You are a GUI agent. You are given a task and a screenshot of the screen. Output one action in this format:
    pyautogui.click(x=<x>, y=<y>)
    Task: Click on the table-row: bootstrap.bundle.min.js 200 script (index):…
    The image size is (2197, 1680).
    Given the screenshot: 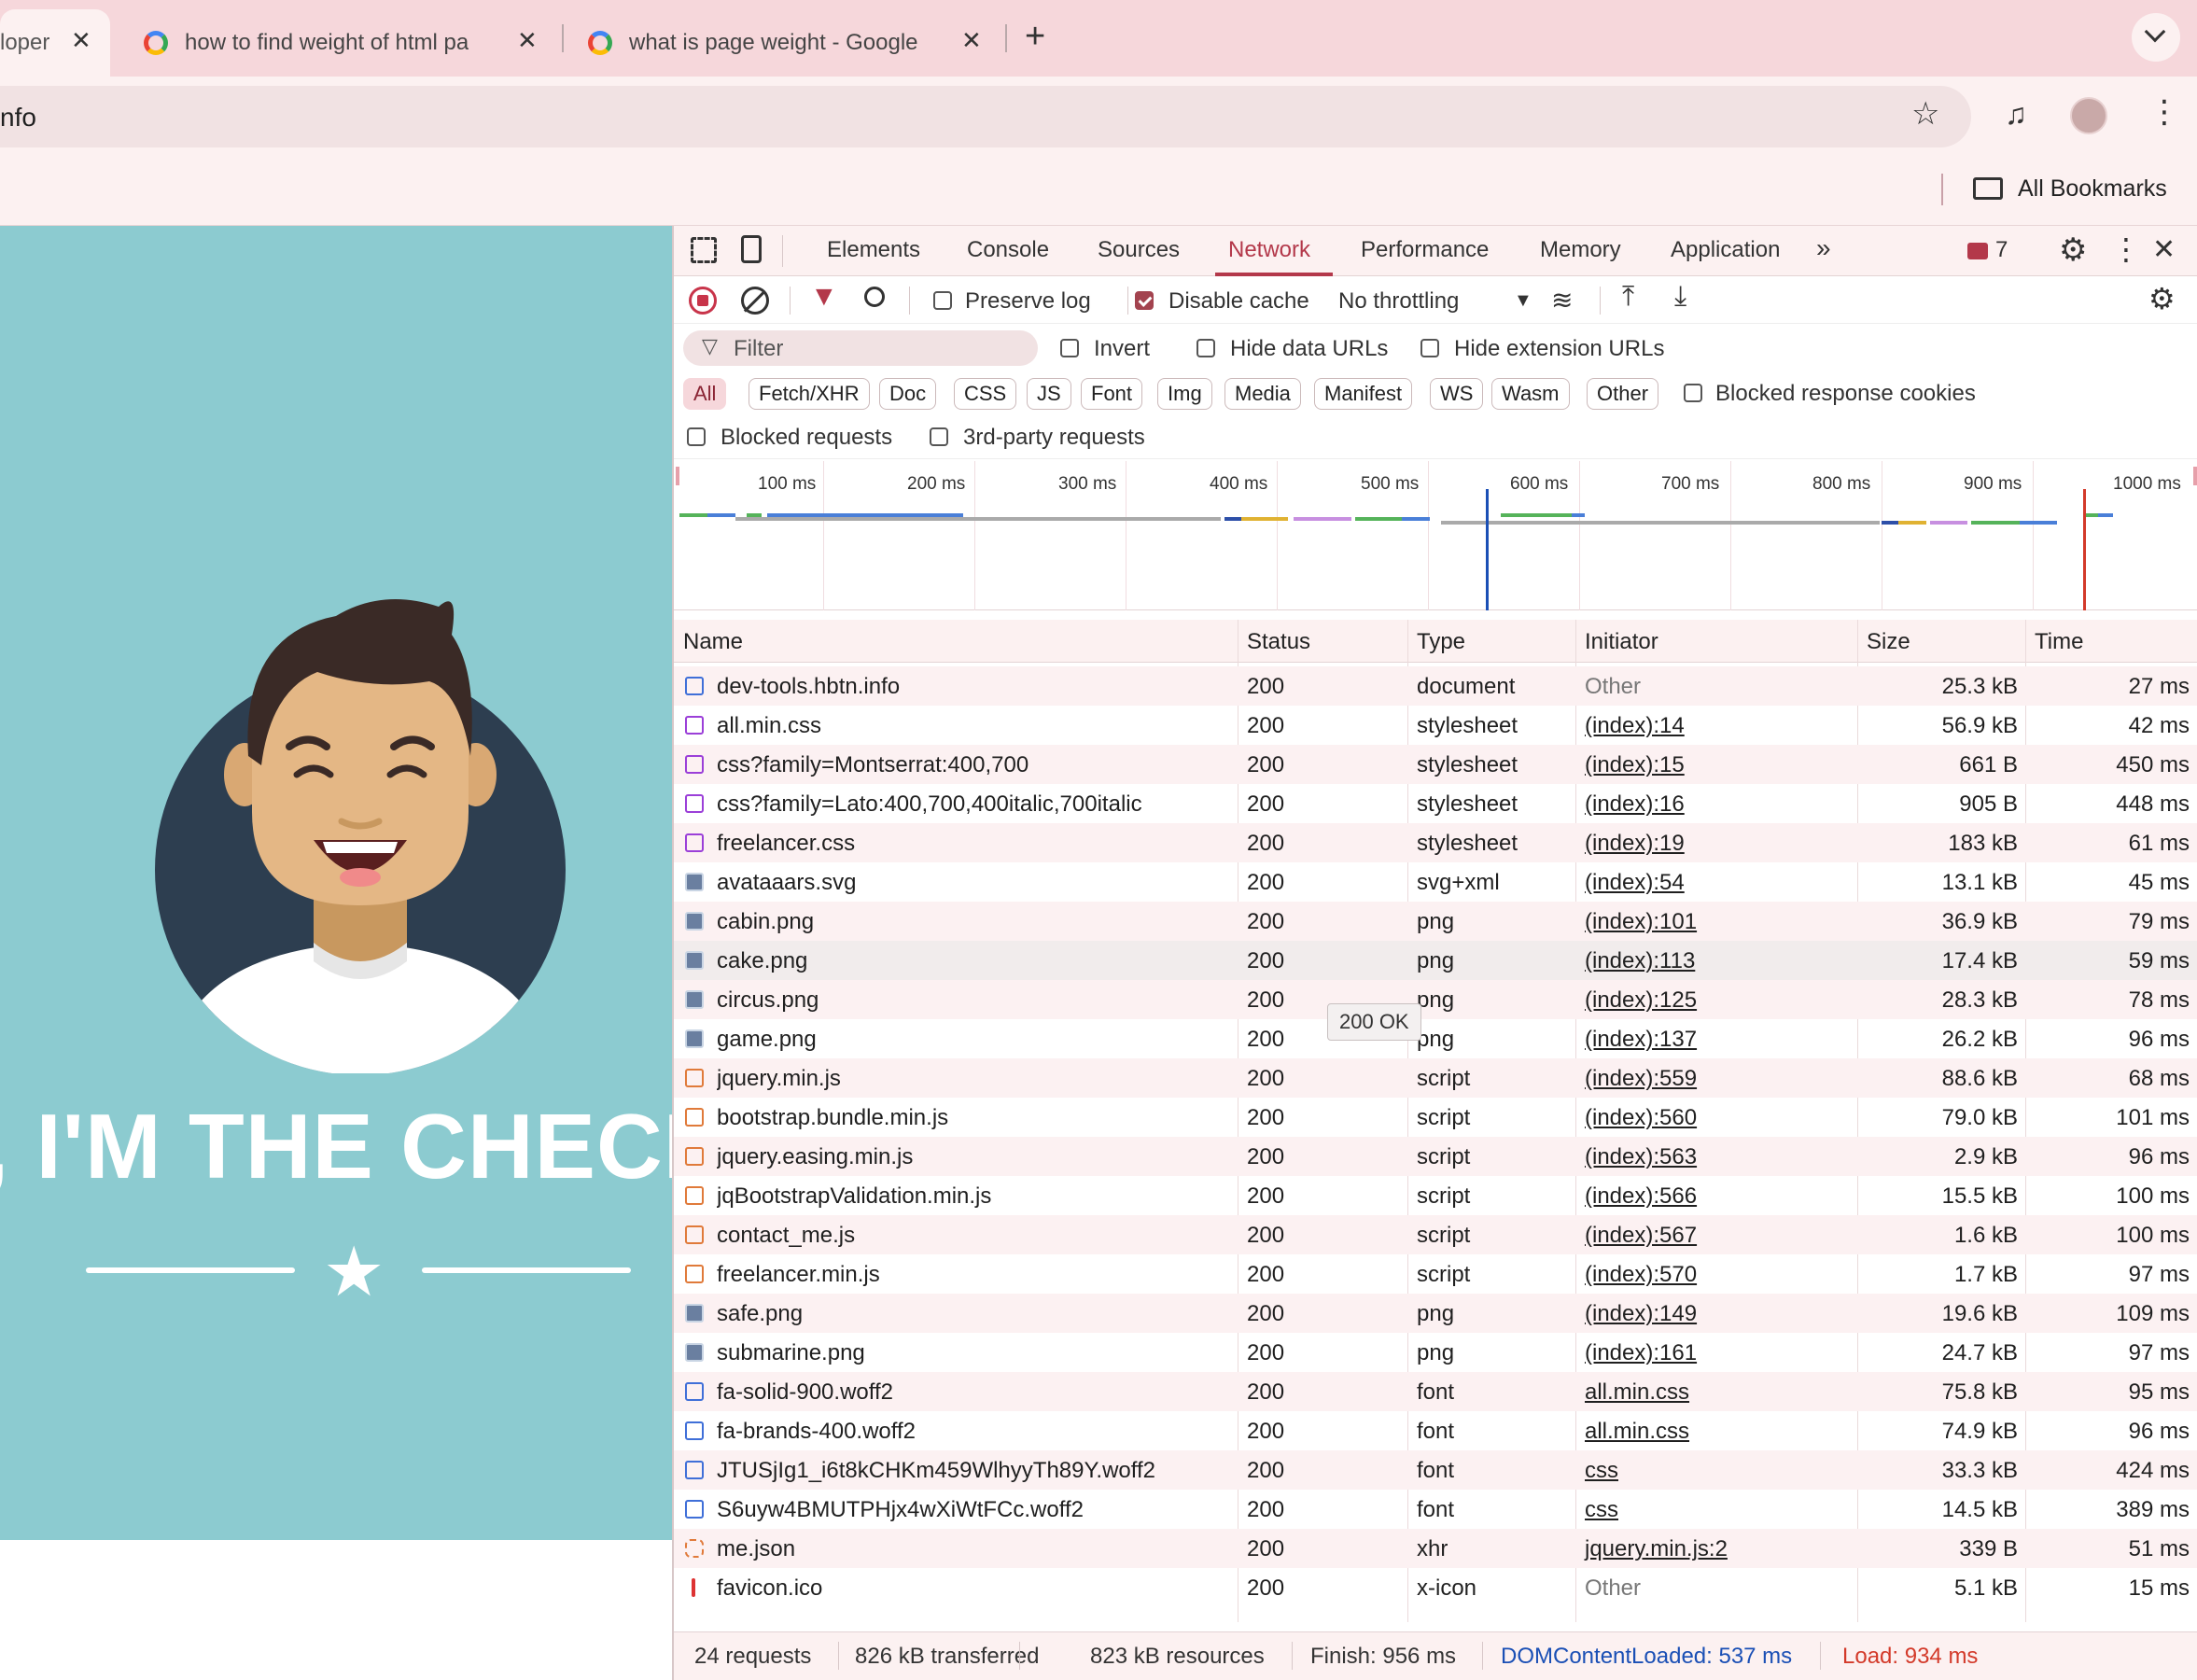 What is the action you would take?
    pyautogui.click(x=1435, y=1117)
    